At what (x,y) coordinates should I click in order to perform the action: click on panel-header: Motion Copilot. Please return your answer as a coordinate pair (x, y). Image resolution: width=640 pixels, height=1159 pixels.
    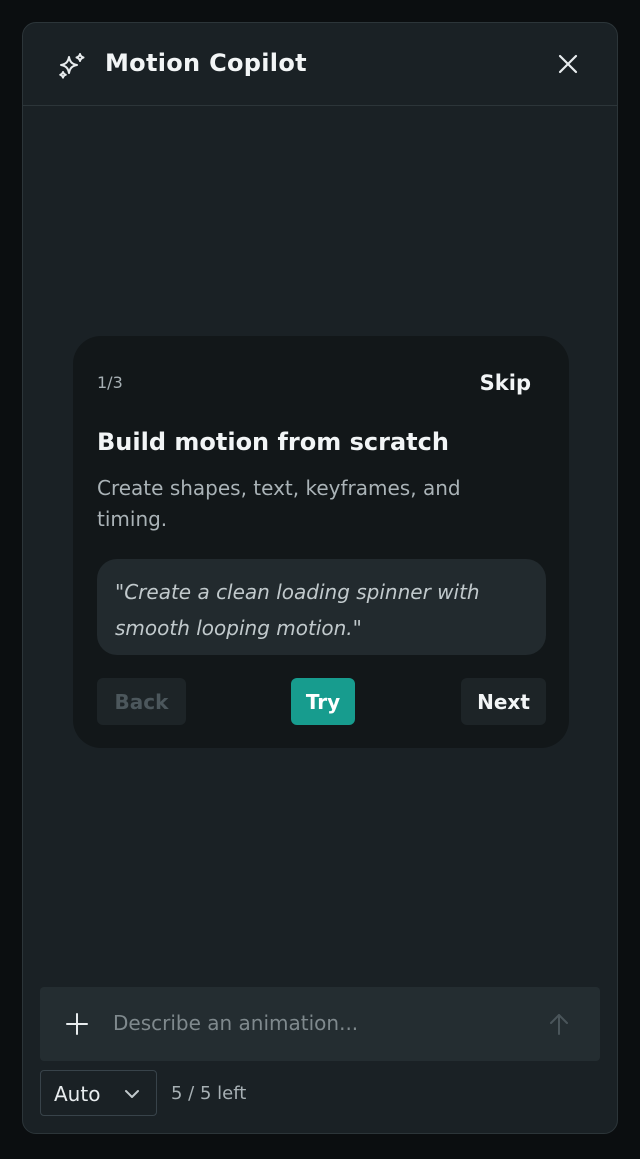
    Looking at the image, I should click on (320, 64).